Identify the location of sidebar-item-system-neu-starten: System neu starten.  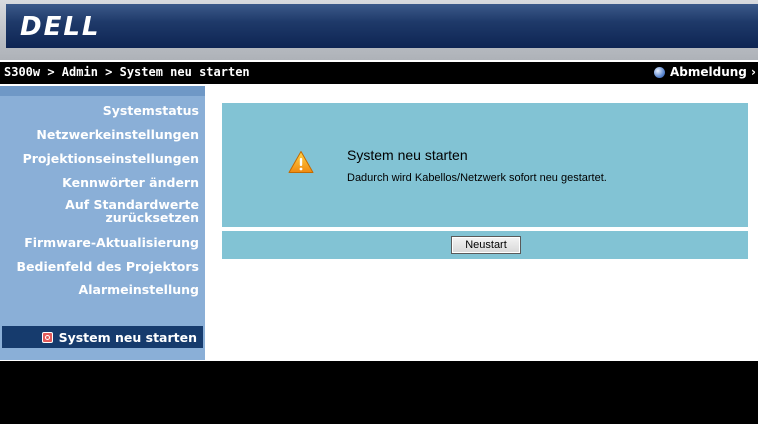
(102, 337).